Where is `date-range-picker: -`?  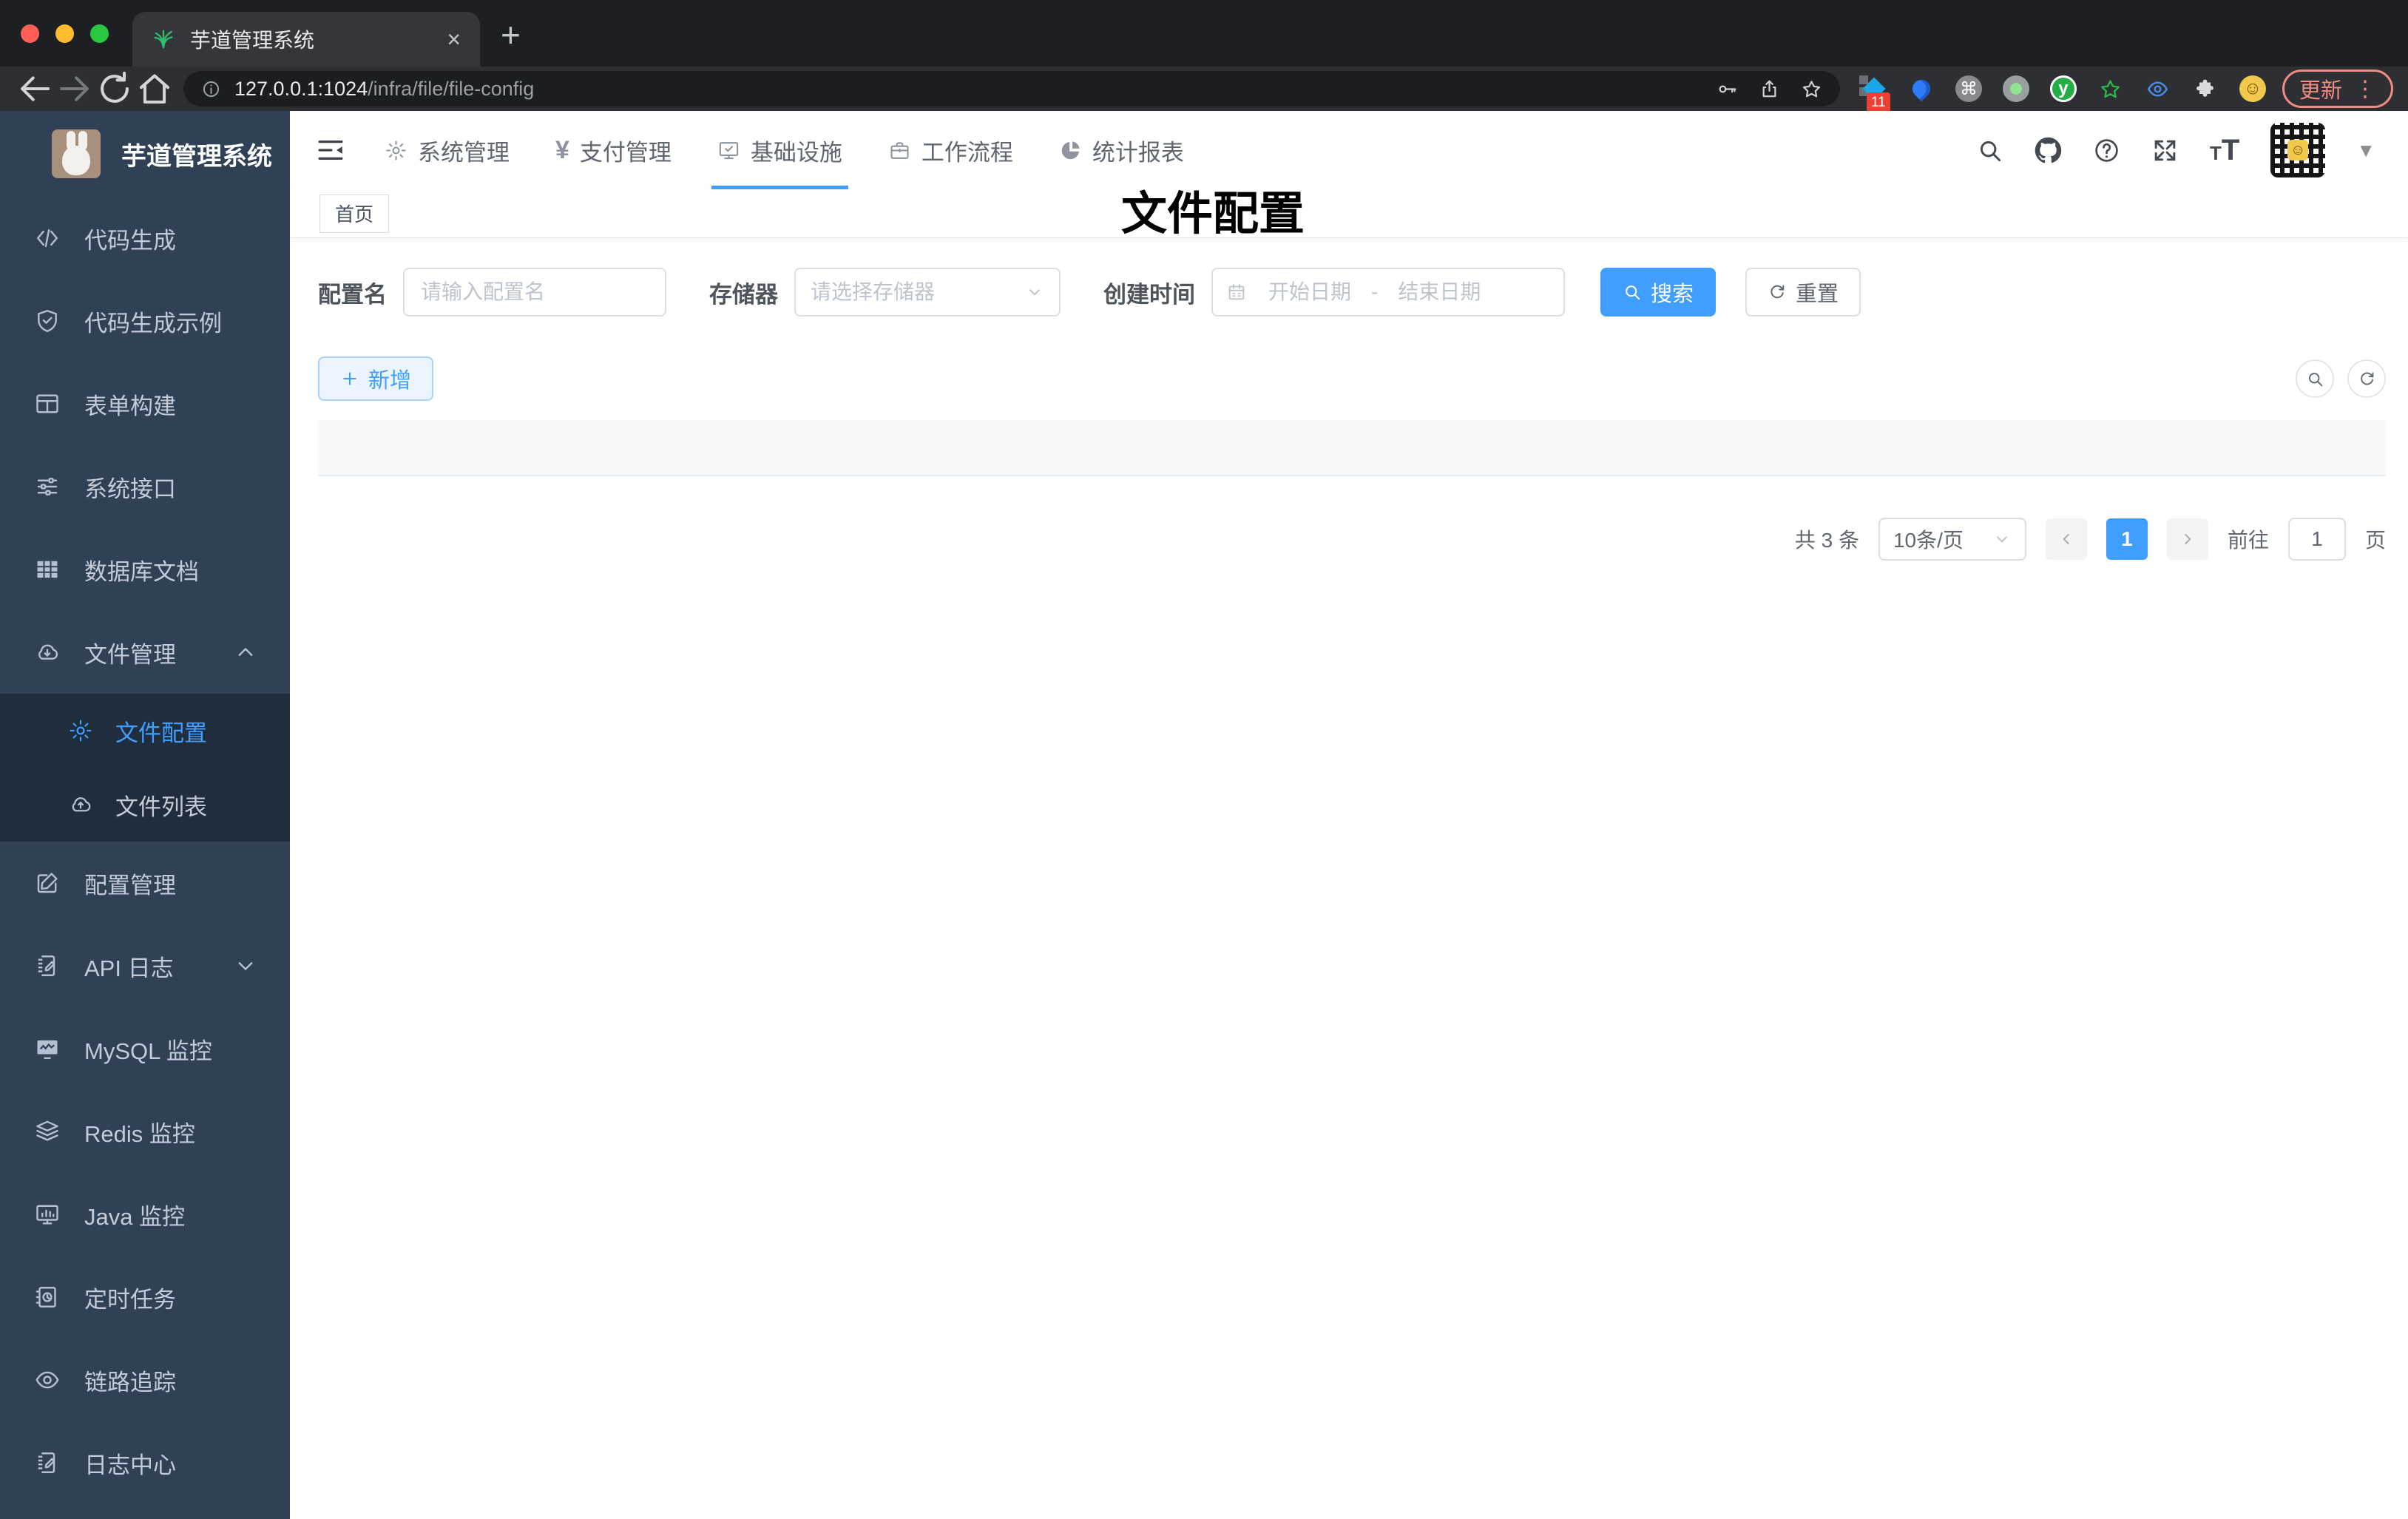
date-range-picker: - is located at coordinates (1388, 292).